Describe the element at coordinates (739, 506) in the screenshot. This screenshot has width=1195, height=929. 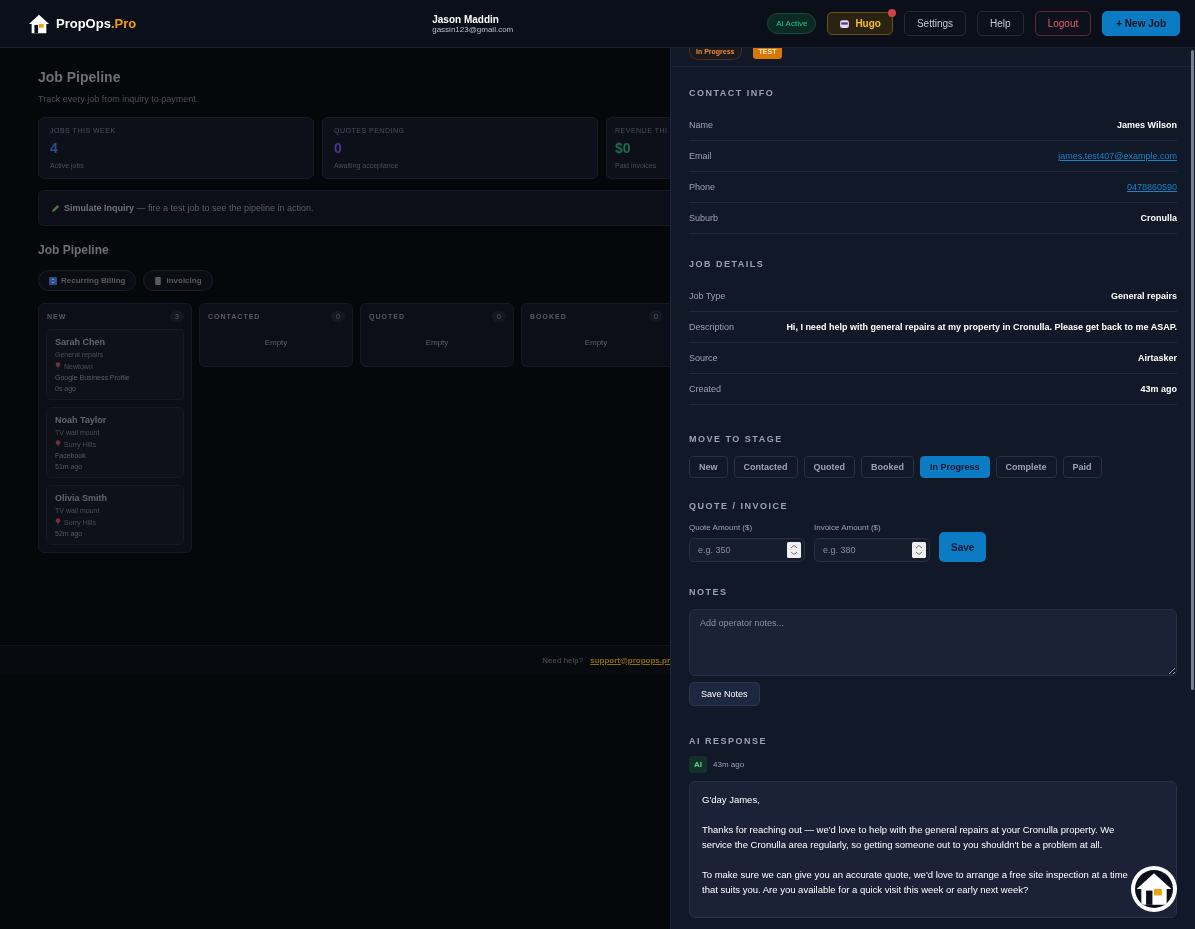
I see `section-heading: QUOTE / INVOICE` at that location.